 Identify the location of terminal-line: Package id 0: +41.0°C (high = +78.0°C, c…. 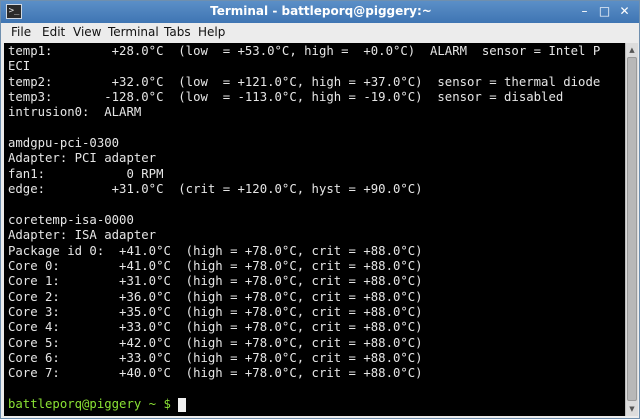
(215, 250).